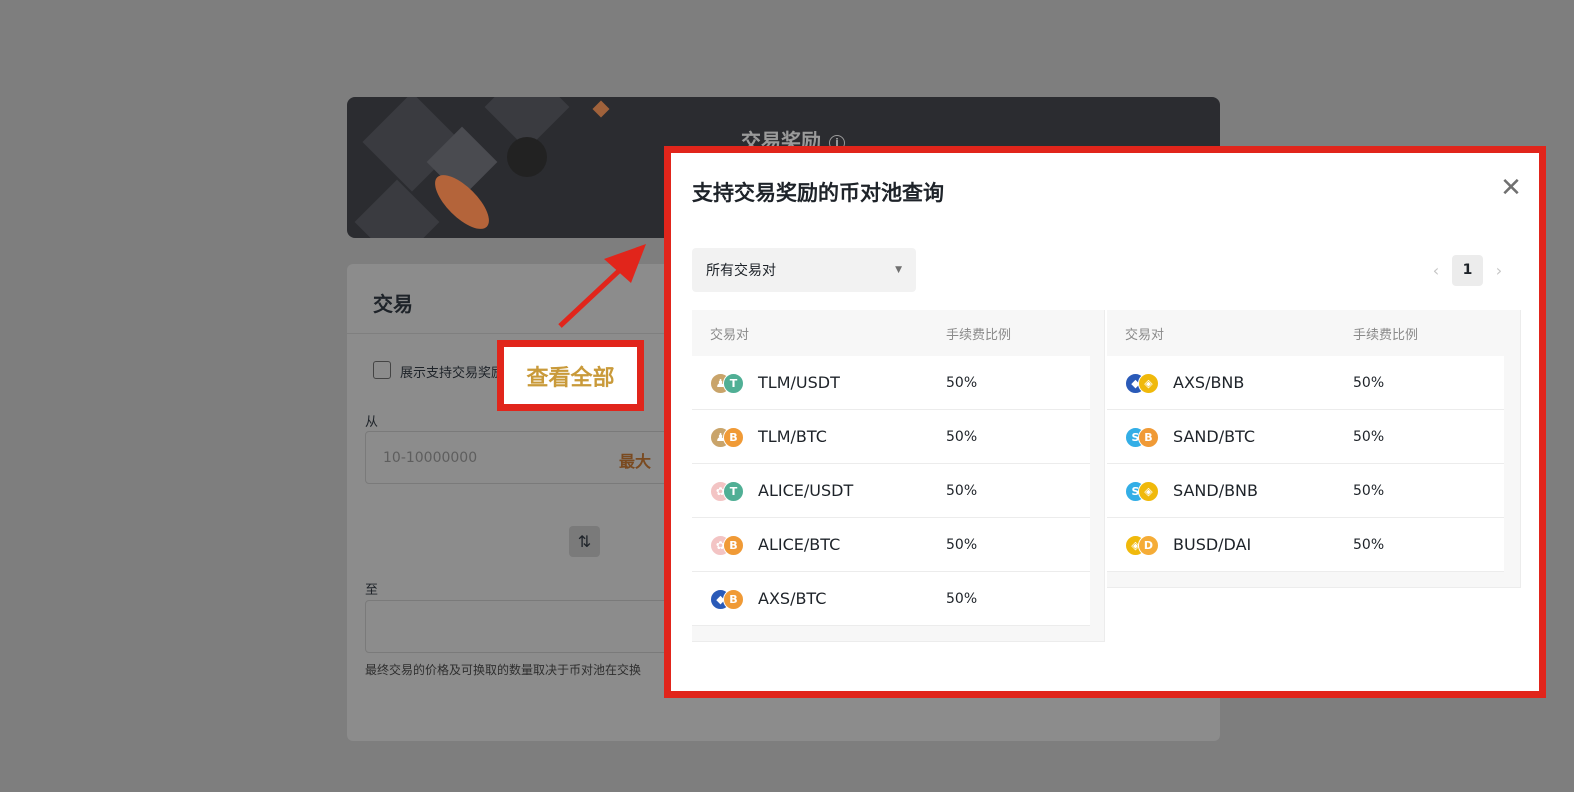 The width and height of the screenshot is (1574, 792). I want to click on table-row: ♟ T TLM/USDT 50%, so click(891, 383).